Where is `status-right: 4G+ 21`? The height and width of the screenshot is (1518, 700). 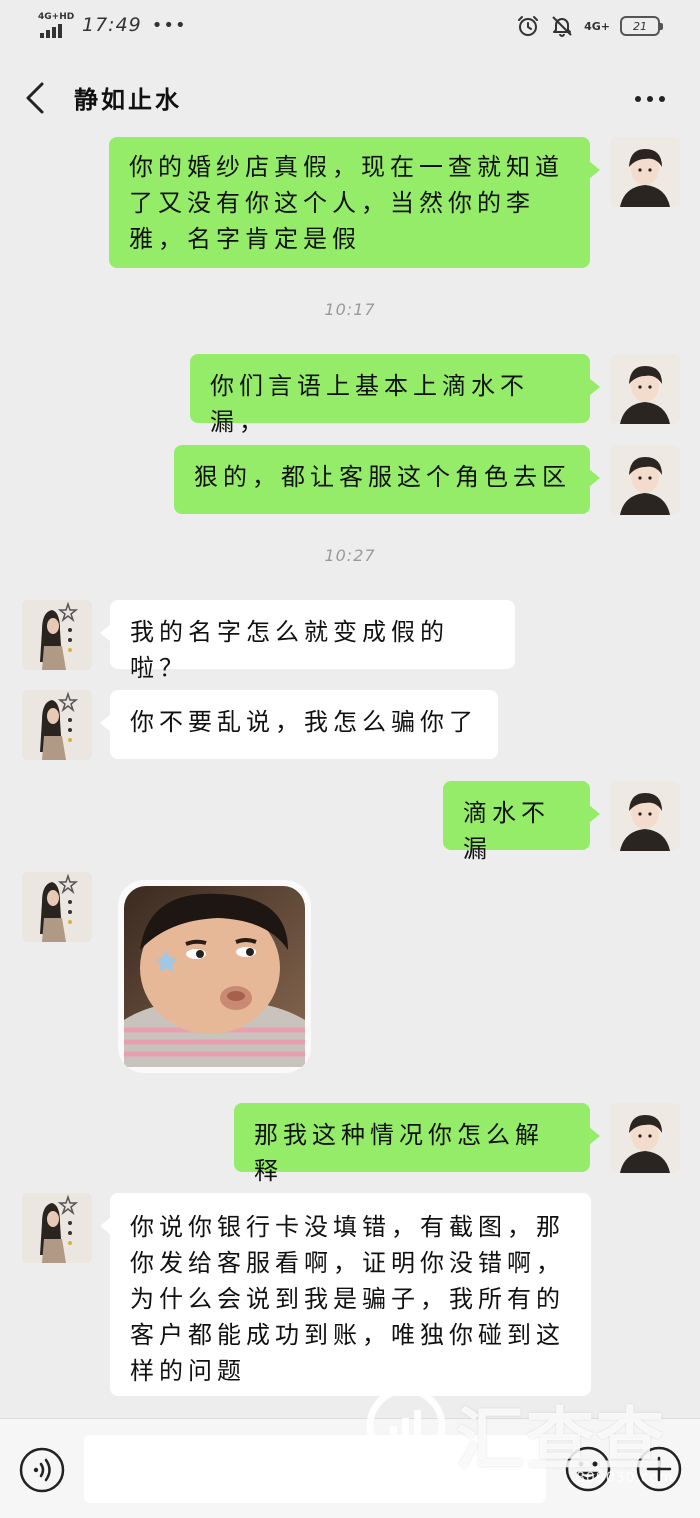
status-right: 4G+ 21 is located at coordinates (589, 26).